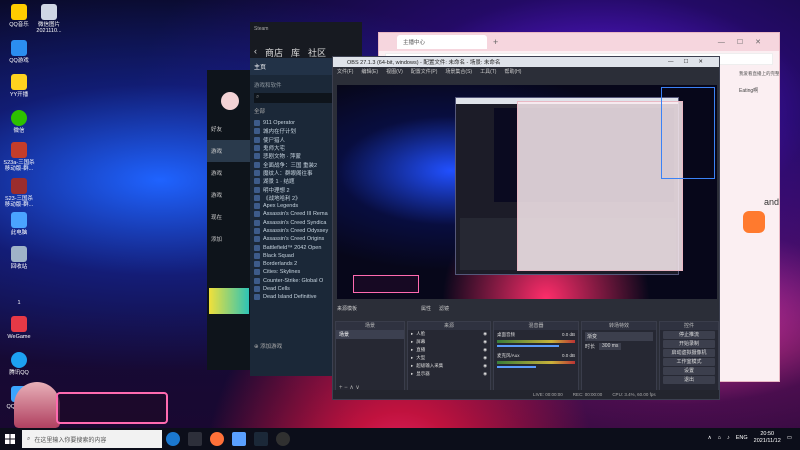 The height and width of the screenshot is (450, 800). I want to click on transitions-dock: 转场特效 渐变 时长 300 ms, so click(619, 357).